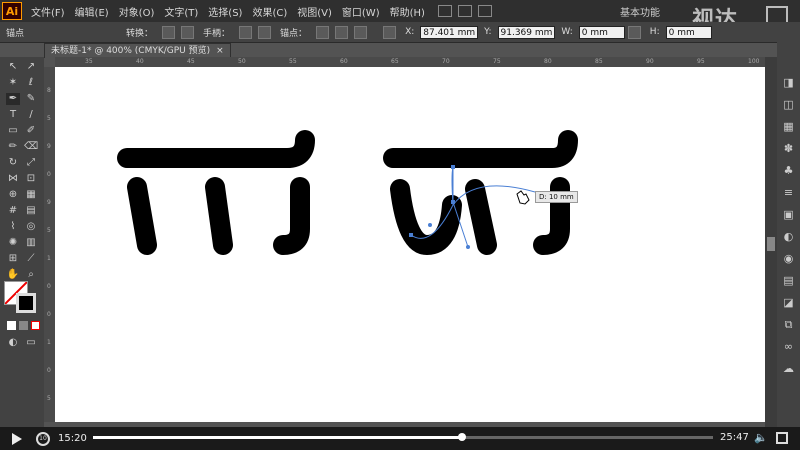 The width and height of the screenshot is (800, 450). Describe the element at coordinates (788, 346) in the screenshot. I see `links-panel-icon: ∞` at that location.